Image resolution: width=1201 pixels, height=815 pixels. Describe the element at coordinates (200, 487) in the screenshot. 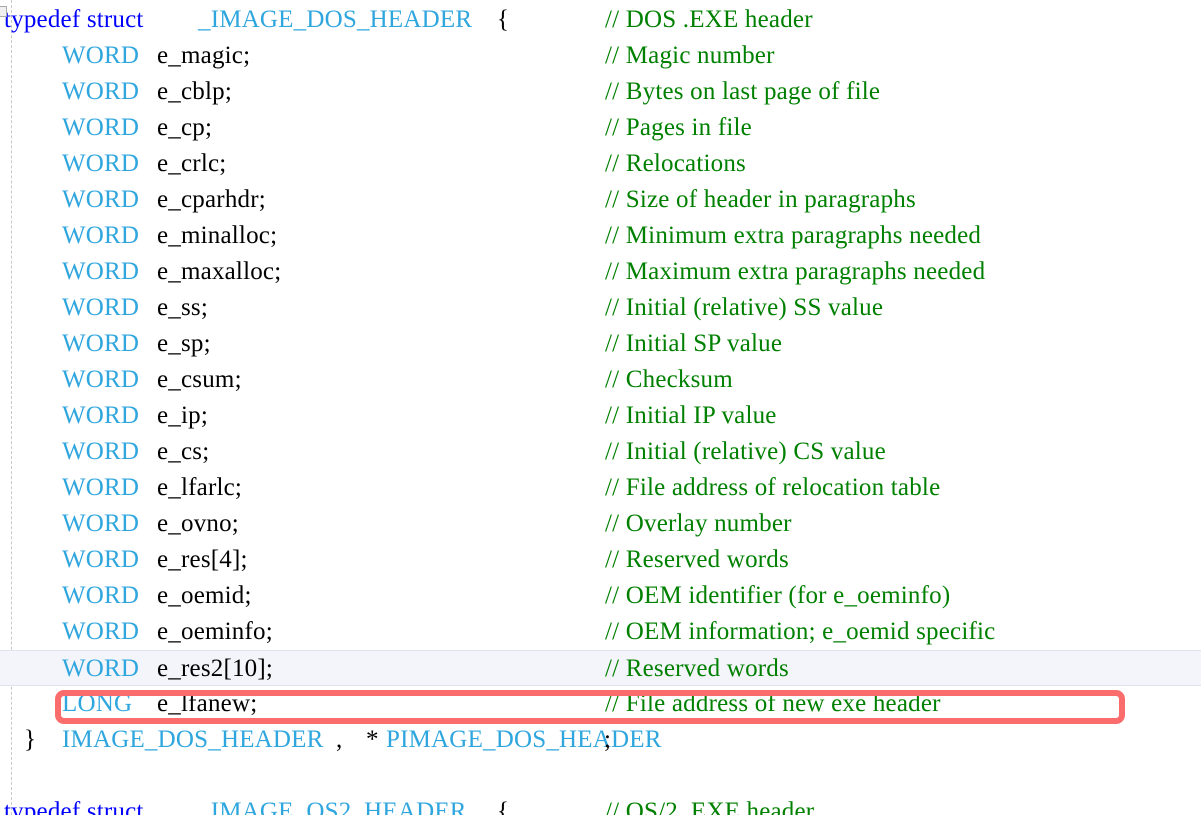

I see `code-token-ident: e_lfarlc;` at that location.